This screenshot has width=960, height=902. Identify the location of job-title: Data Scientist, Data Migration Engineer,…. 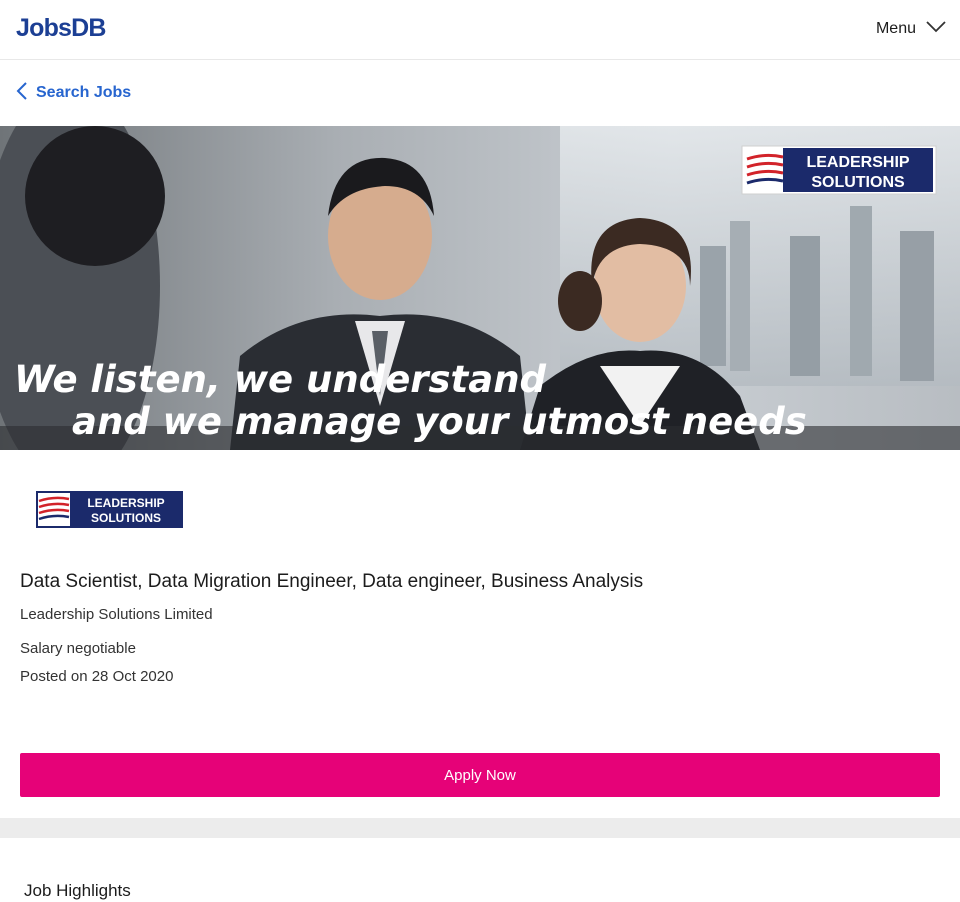
(332, 581).